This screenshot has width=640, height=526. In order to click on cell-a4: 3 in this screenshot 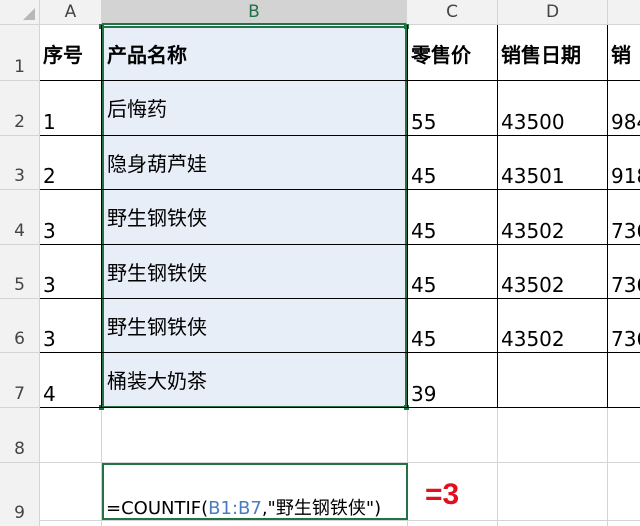, I will do `click(70, 217)`.